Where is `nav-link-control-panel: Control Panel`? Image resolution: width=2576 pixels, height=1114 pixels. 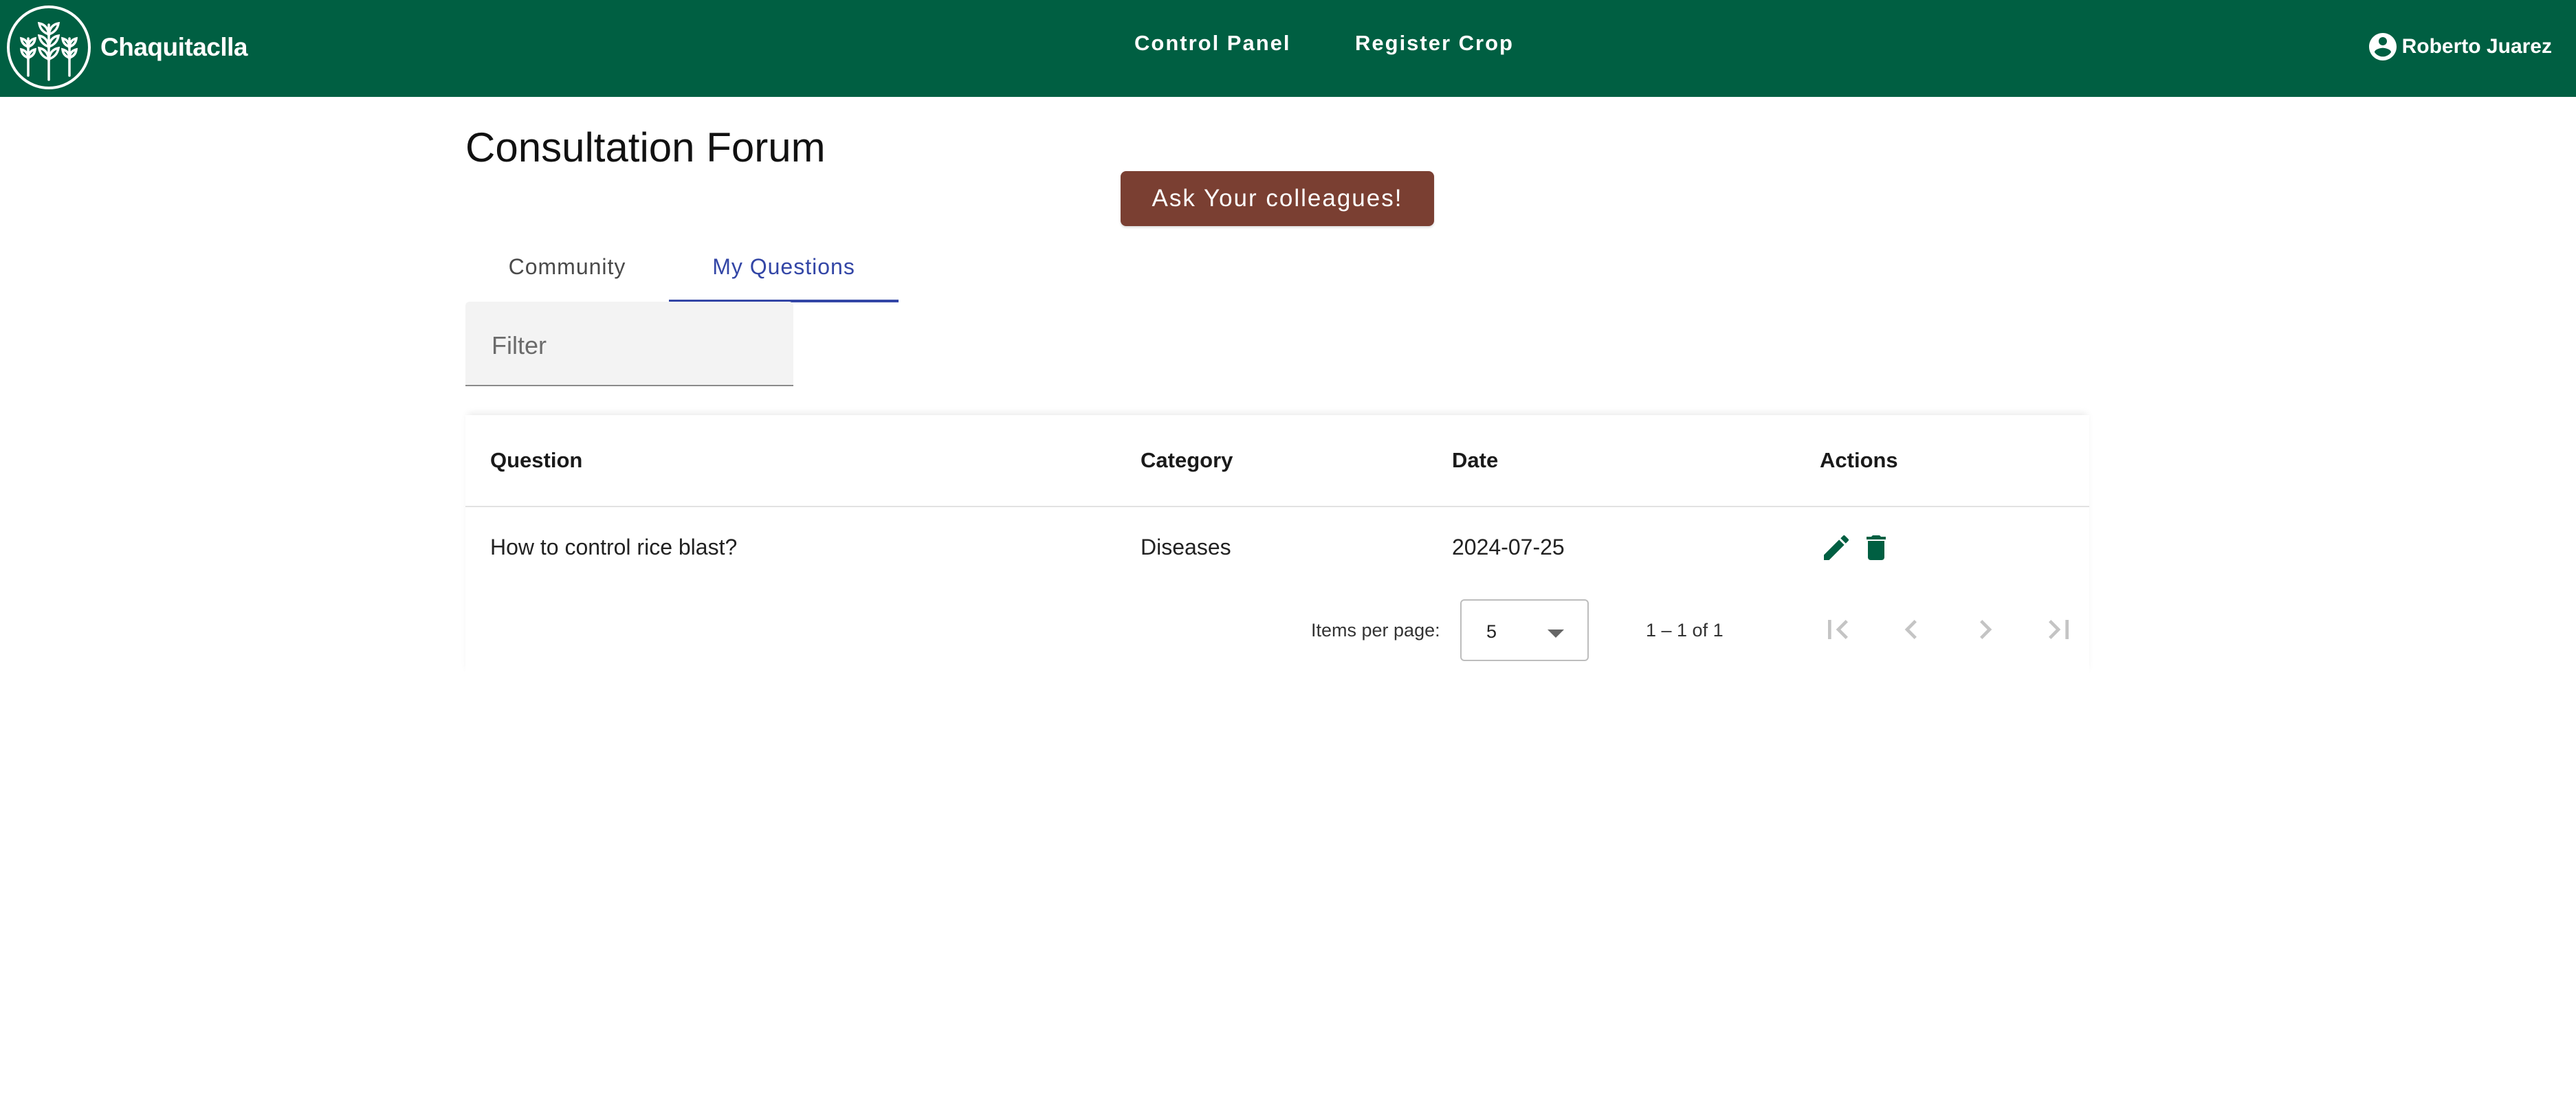 nav-link-control-panel: Control Panel is located at coordinates (1212, 43).